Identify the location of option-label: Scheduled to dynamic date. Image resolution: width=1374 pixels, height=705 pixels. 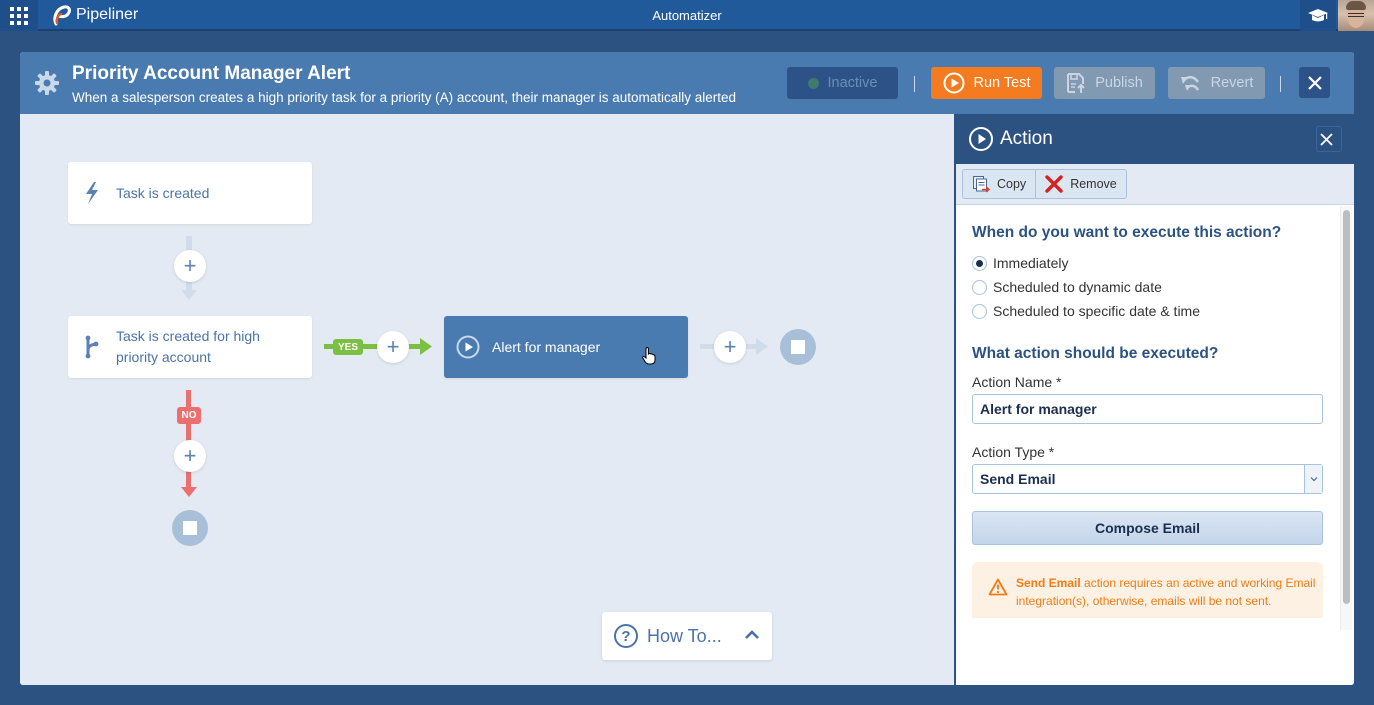
(1077, 287).